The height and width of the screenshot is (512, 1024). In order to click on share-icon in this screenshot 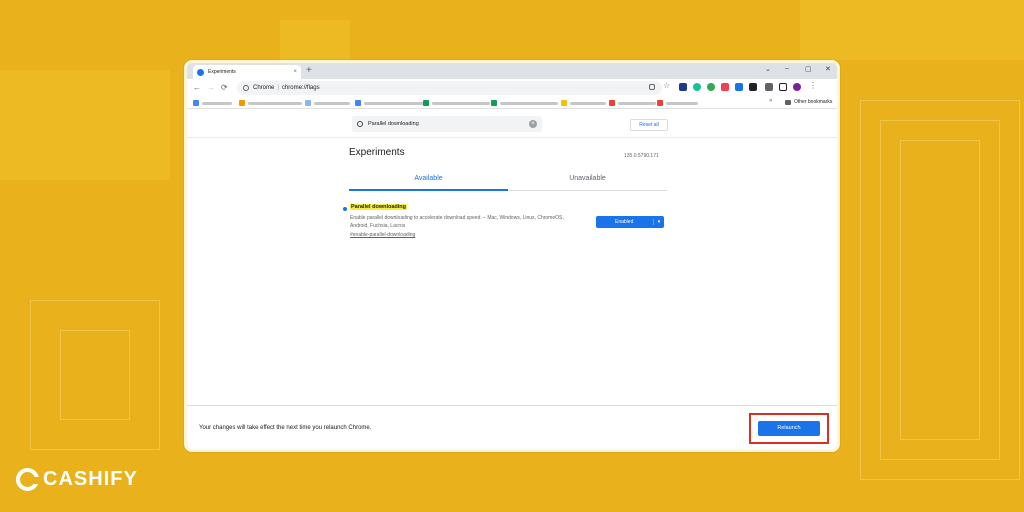, I will do `click(652, 87)`.